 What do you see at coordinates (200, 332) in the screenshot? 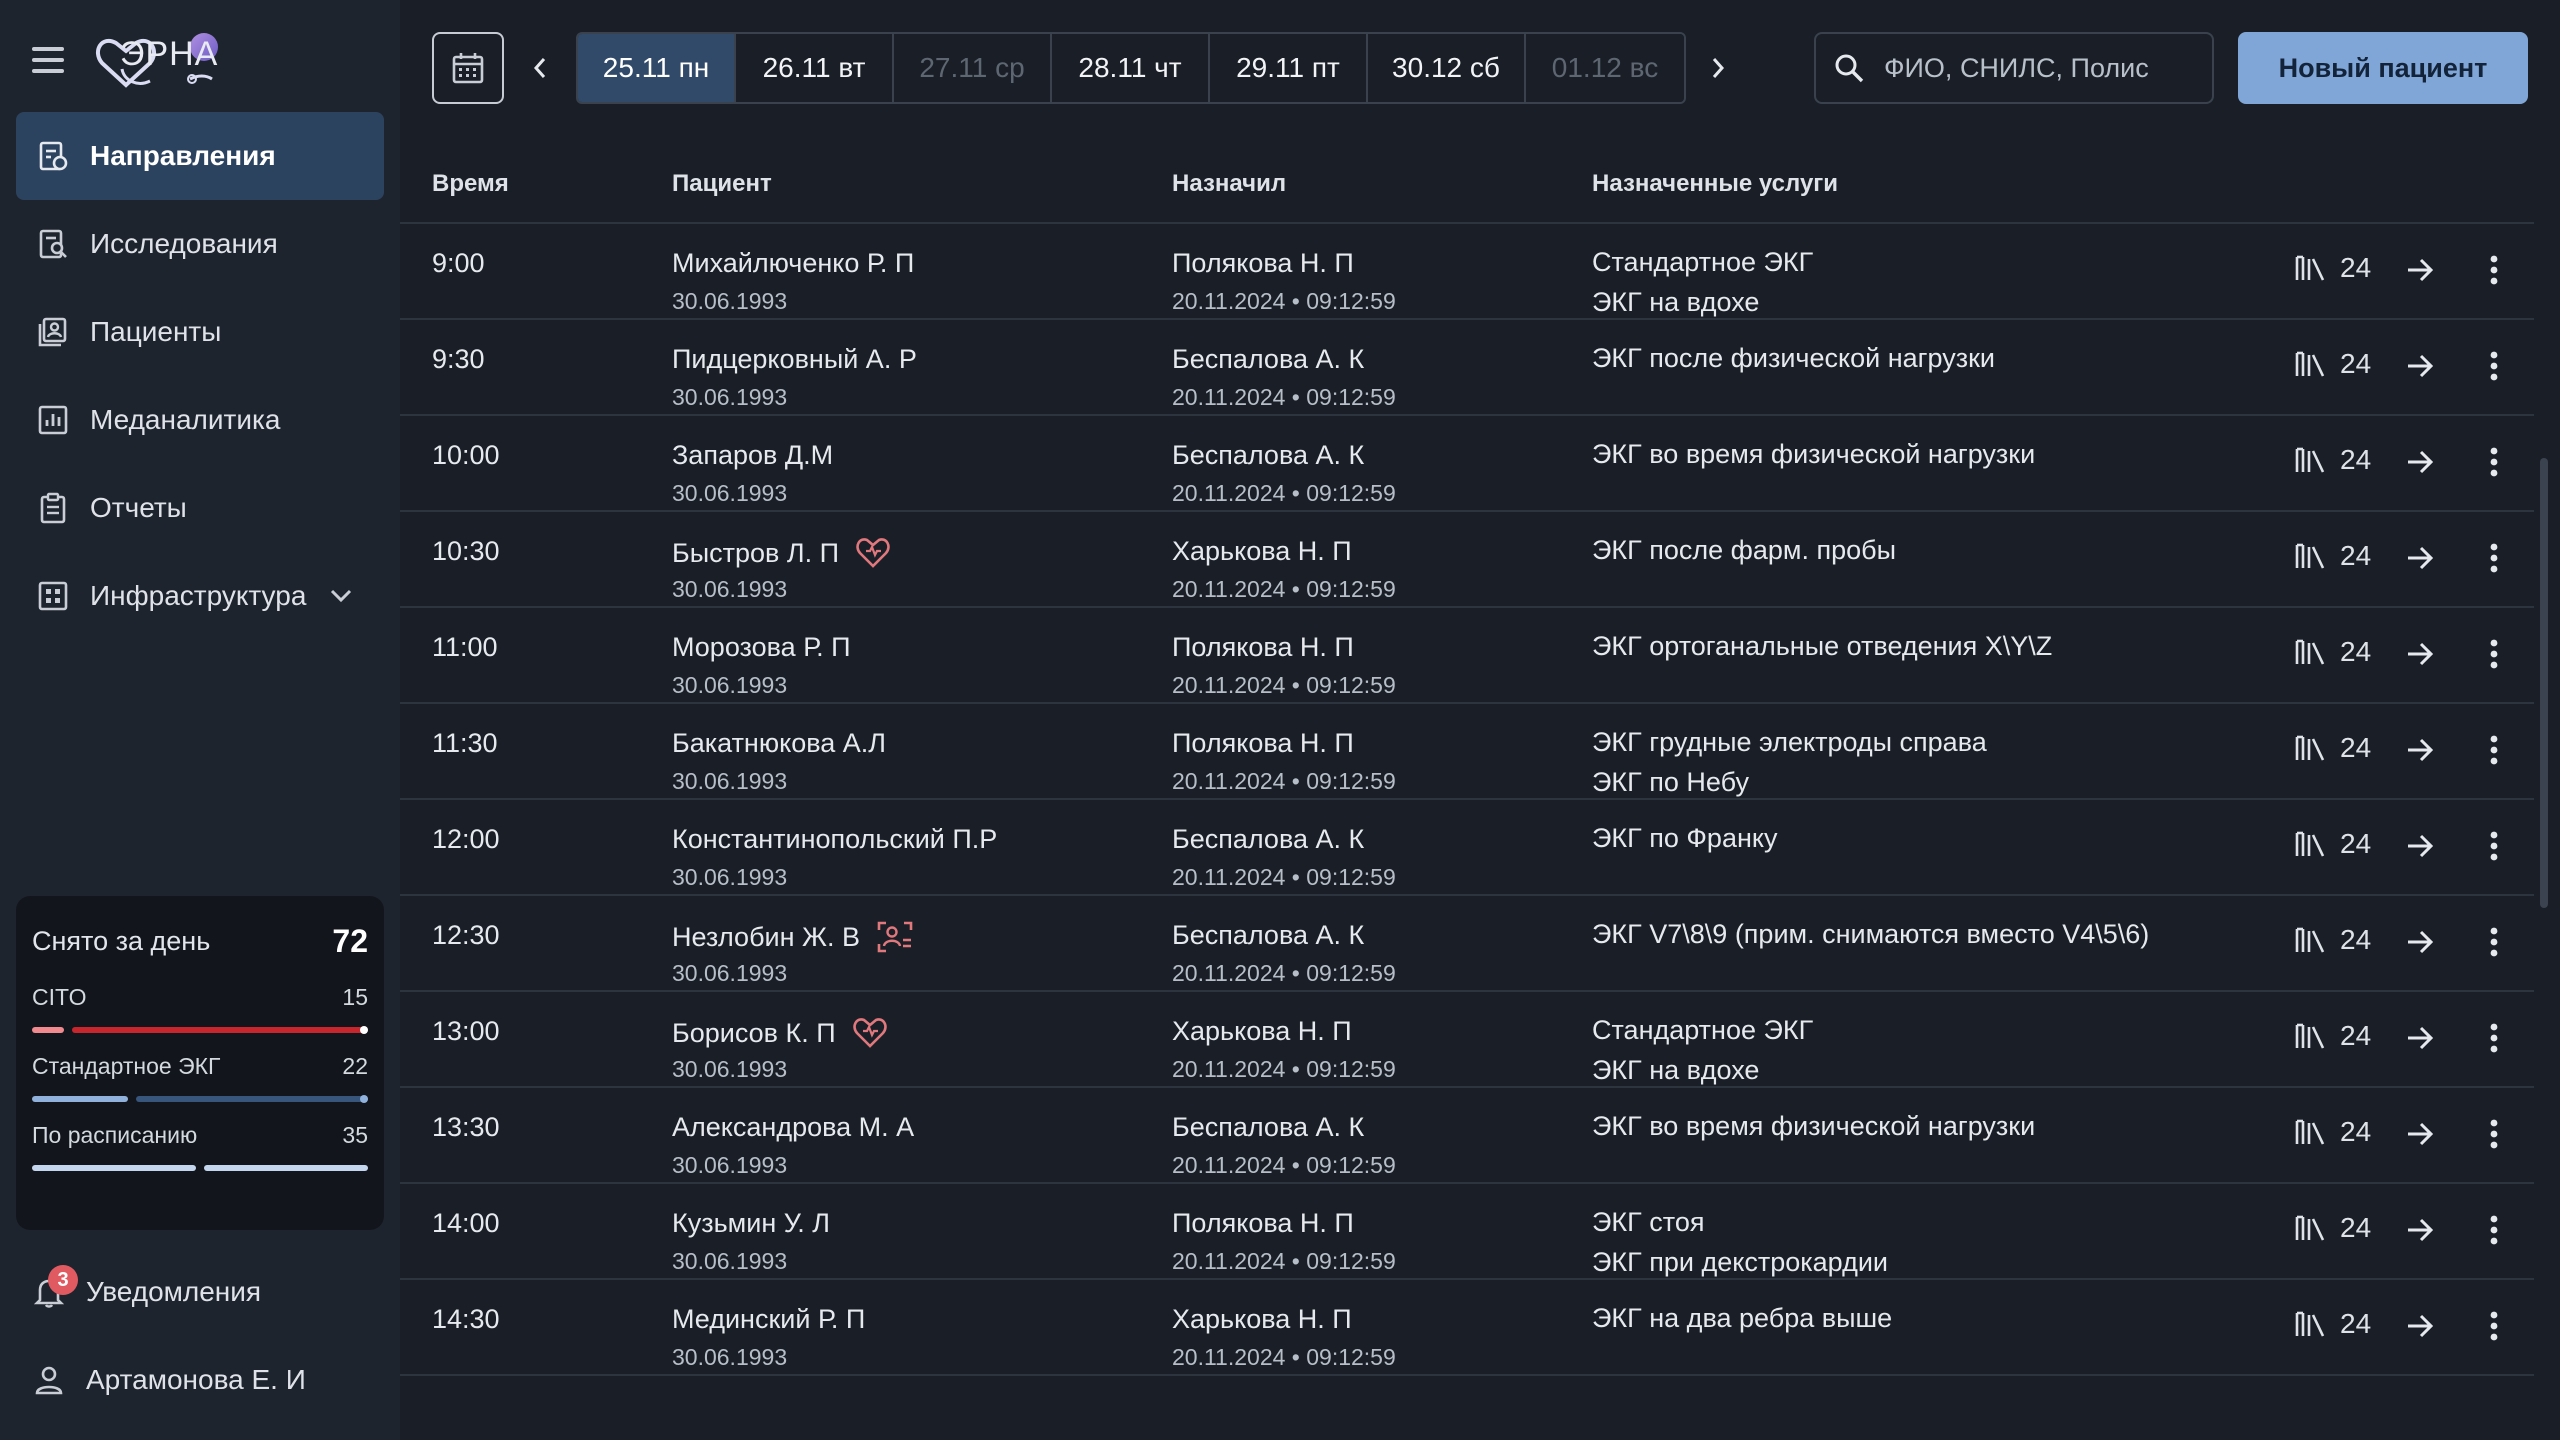
I see `sidebar-item-patients: Пациенты` at bounding box center [200, 332].